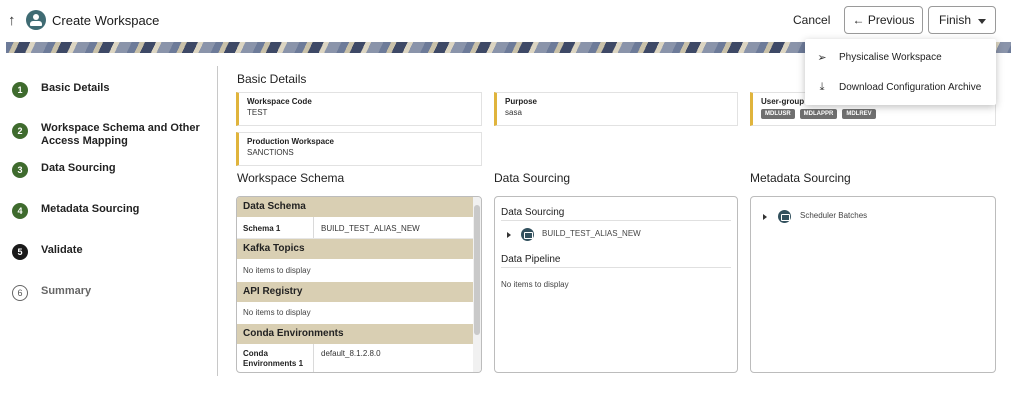 The image size is (1020, 395). Describe the element at coordinates (355, 292) in the screenshot. I see `group-header-api-registry: API Registry` at that location.